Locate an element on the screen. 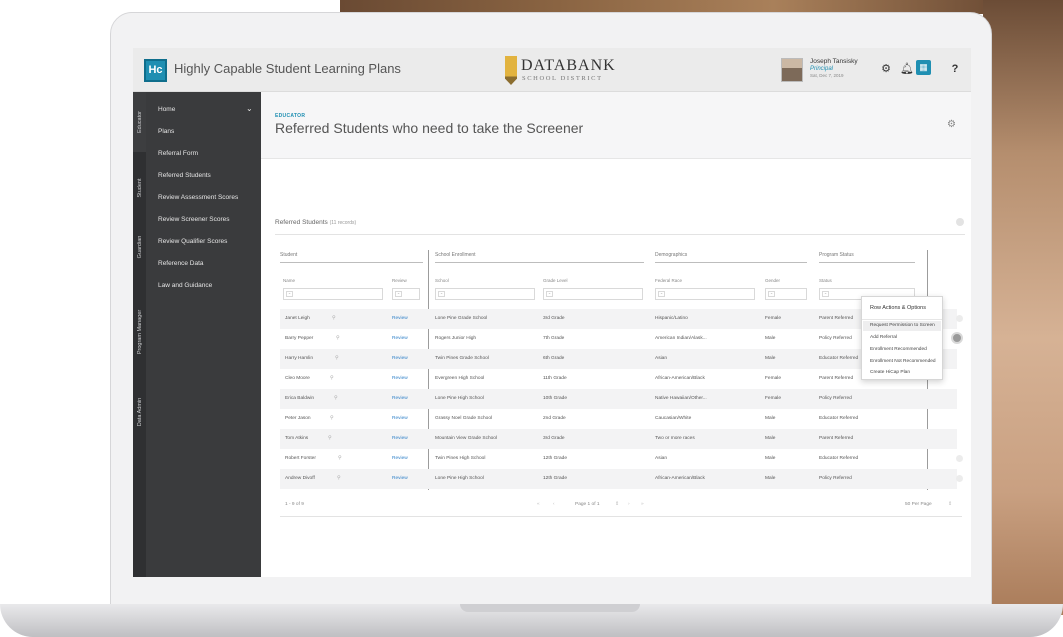  col-header-race: Federal Race is located at coordinates (668, 280).